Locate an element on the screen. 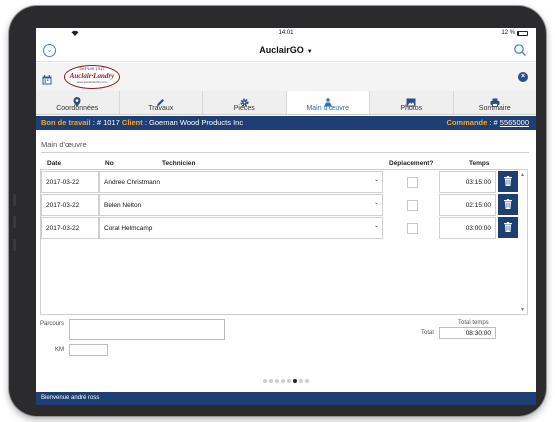  status-bar: 14:01 12 % is located at coordinates (286, 34).